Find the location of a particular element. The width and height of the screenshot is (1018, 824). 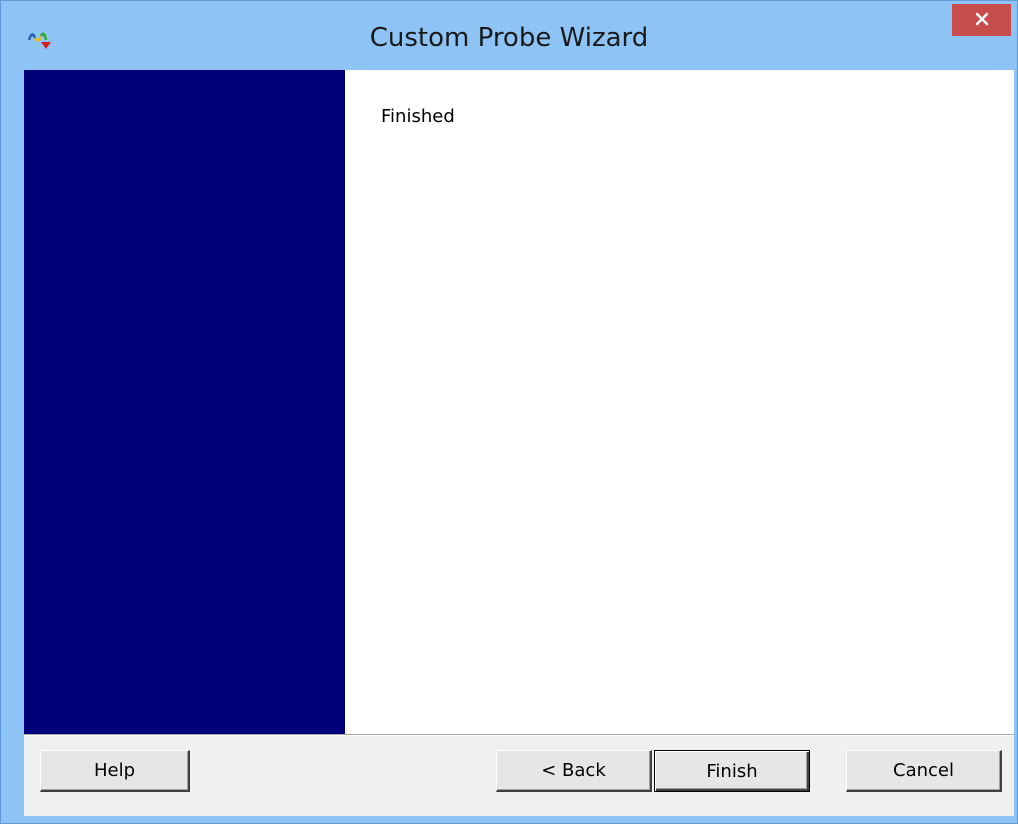

close-icon is located at coordinates (982, 20).